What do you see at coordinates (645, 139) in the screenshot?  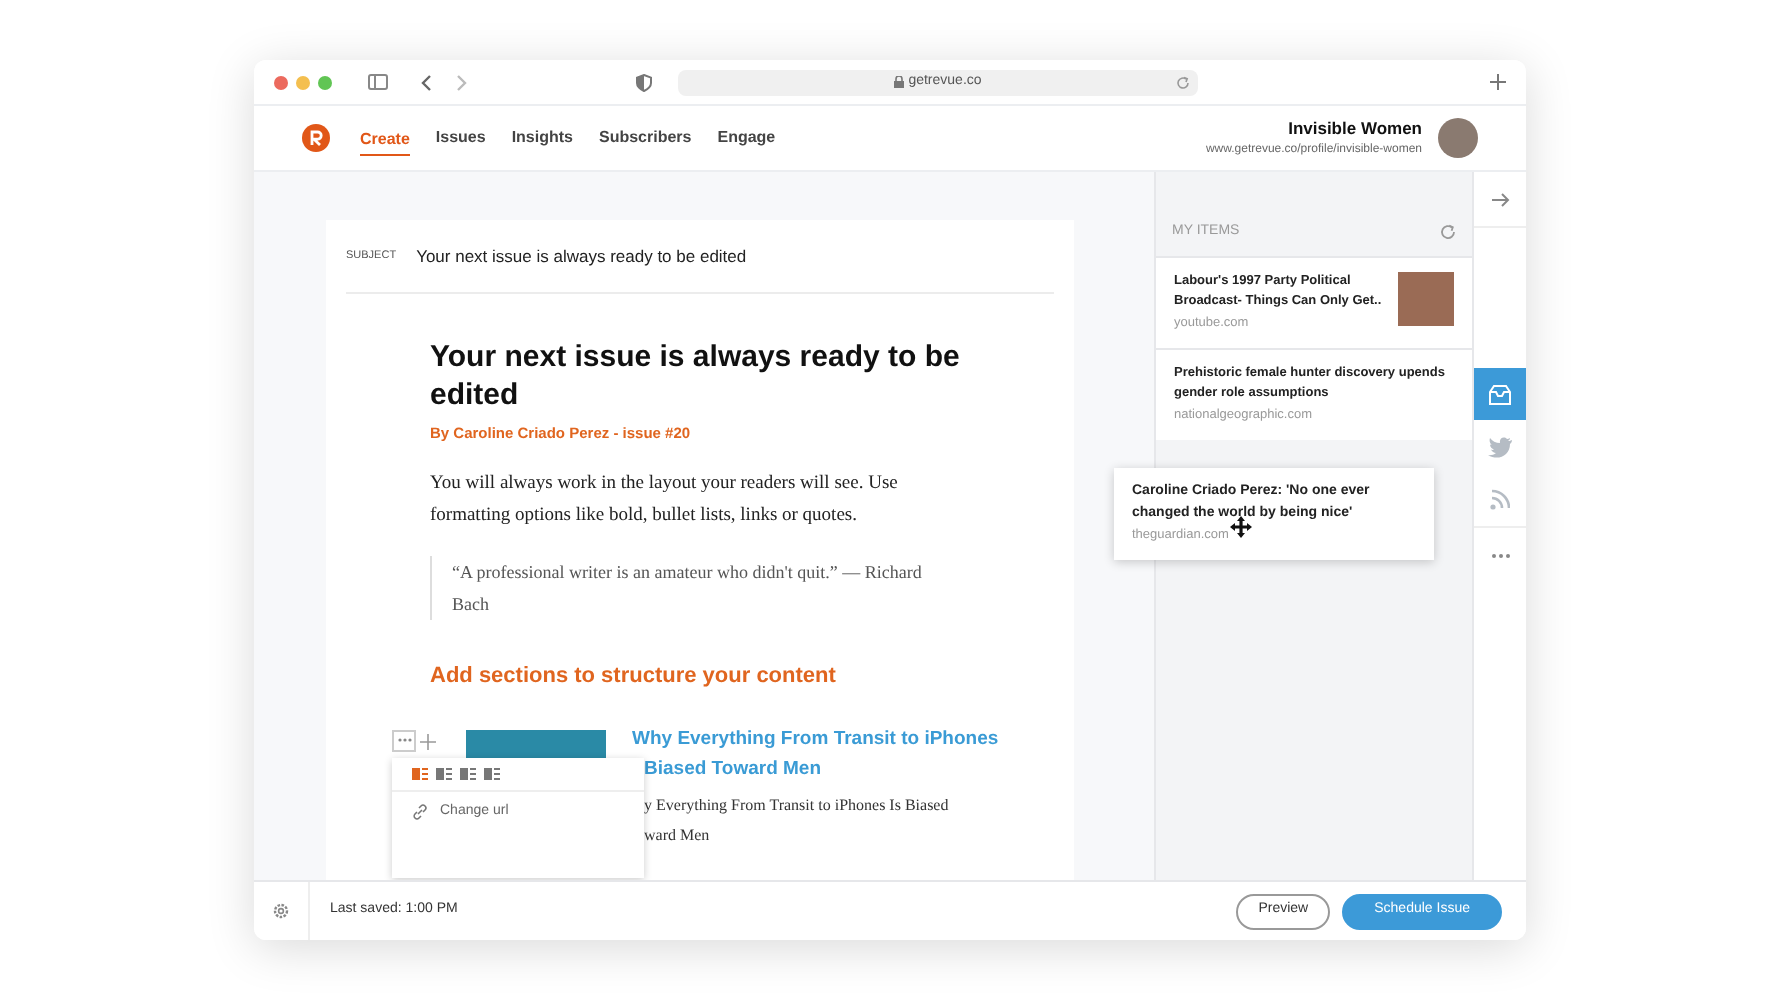 I see `nav-tab: Subscribers` at bounding box center [645, 139].